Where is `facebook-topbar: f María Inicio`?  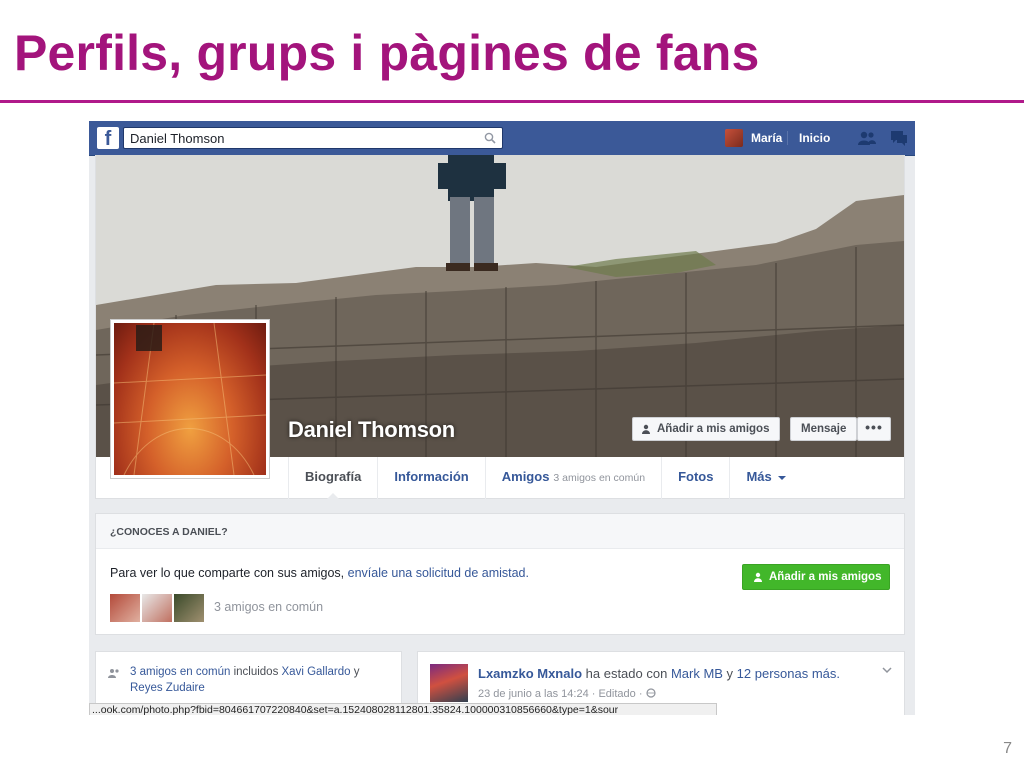
facebook-topbar: f María Inicio is located at coordinates (502, 138).